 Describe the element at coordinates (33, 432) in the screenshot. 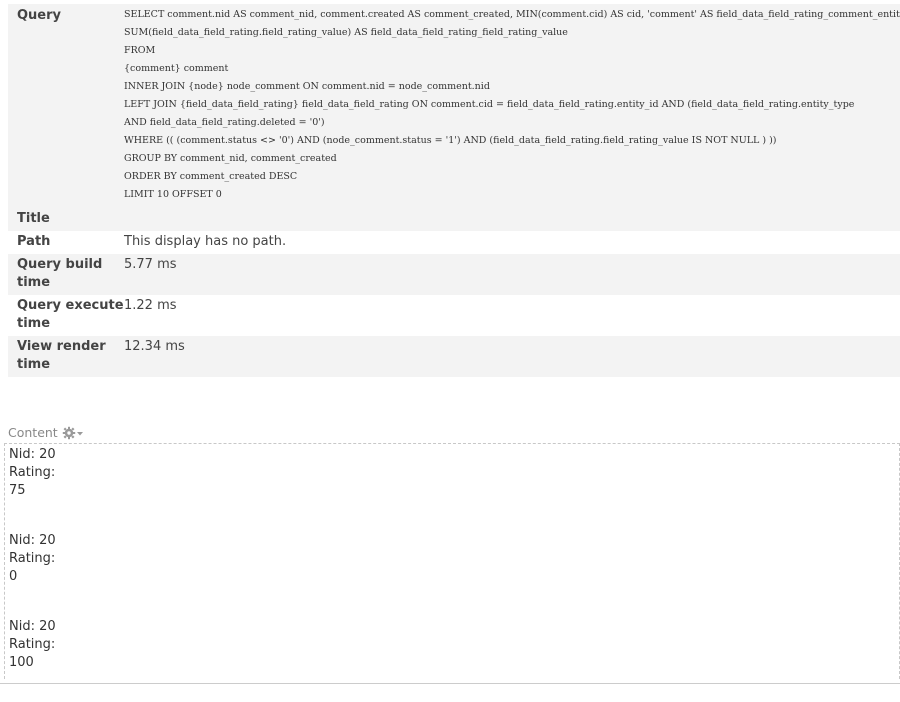

I see `content-region-label: Content` at that location.